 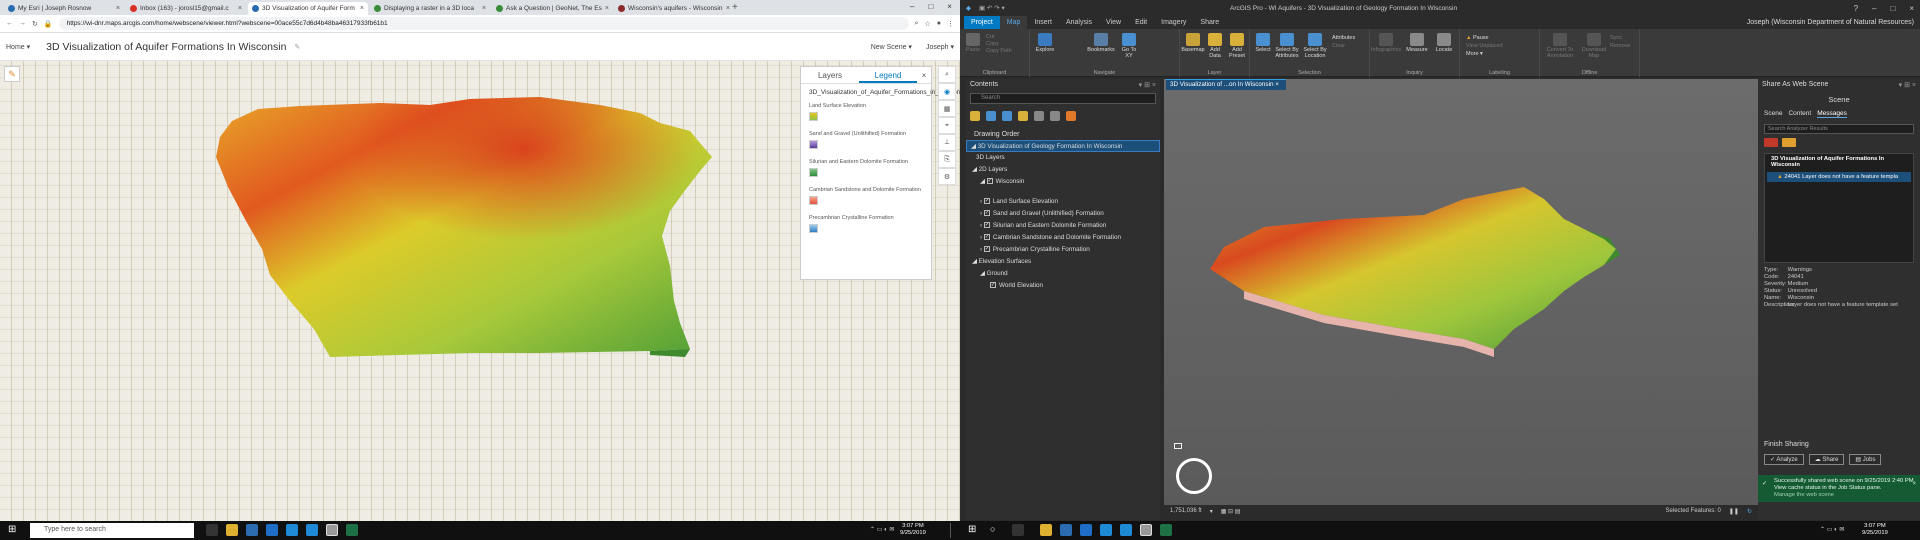 I want to click on pause-button: ▲ Pause, so click(x=1484, y=38).